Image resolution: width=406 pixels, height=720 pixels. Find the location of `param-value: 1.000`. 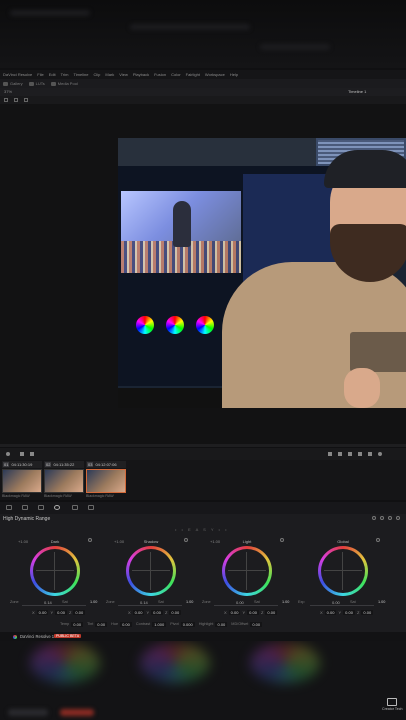

param-value: 1.000 is located at coordinates (159, 624).